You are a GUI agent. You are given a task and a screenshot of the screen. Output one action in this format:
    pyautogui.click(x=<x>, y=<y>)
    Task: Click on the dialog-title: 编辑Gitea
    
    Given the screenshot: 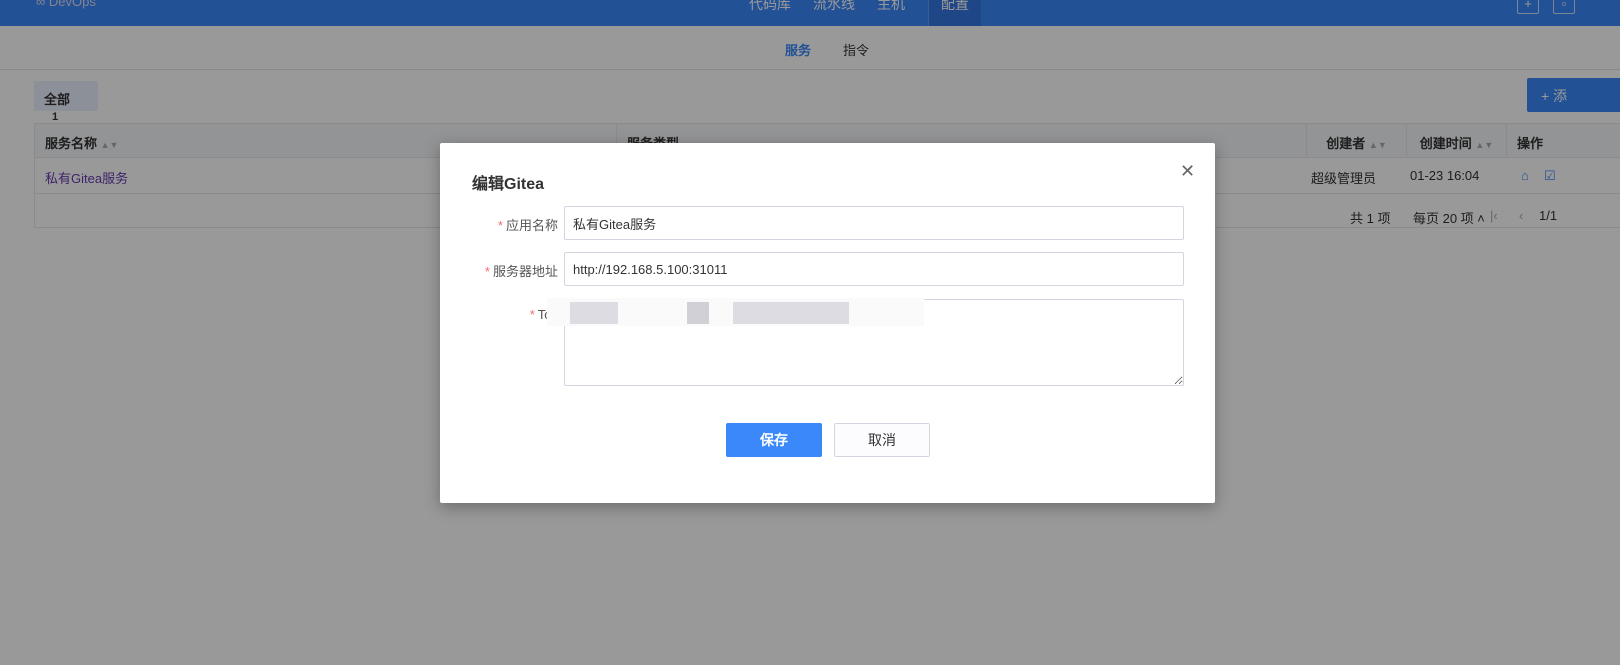 What is the action you would take?
    pyautogui.click(x=508, y=184)
    